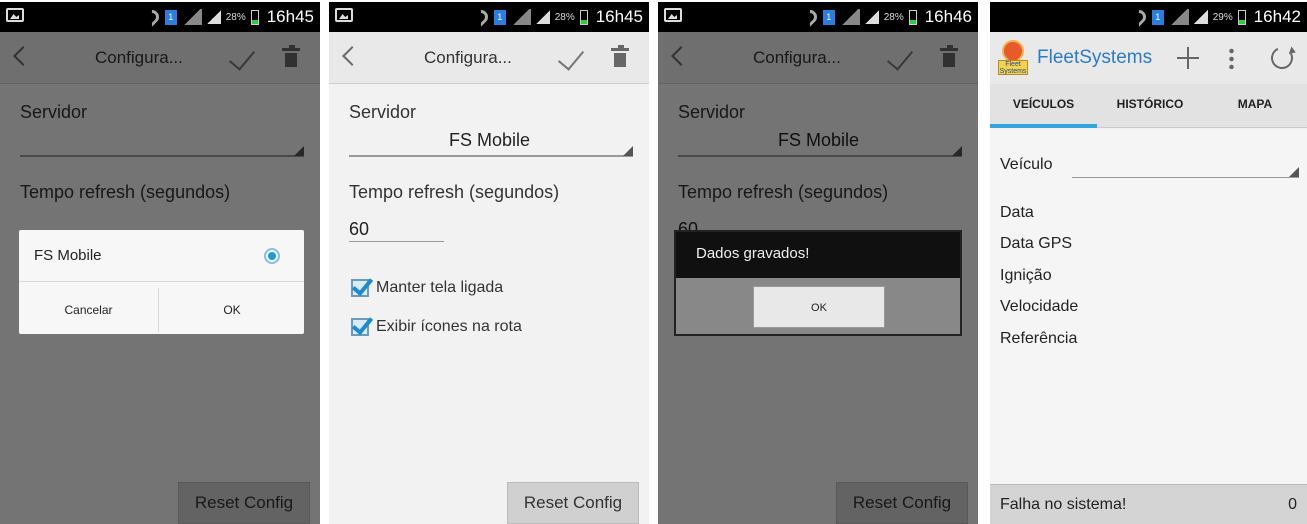  Describe the element at coordinates (573, 503) in the screenshot. I see `reset-config-button: Reset Config` at that location.